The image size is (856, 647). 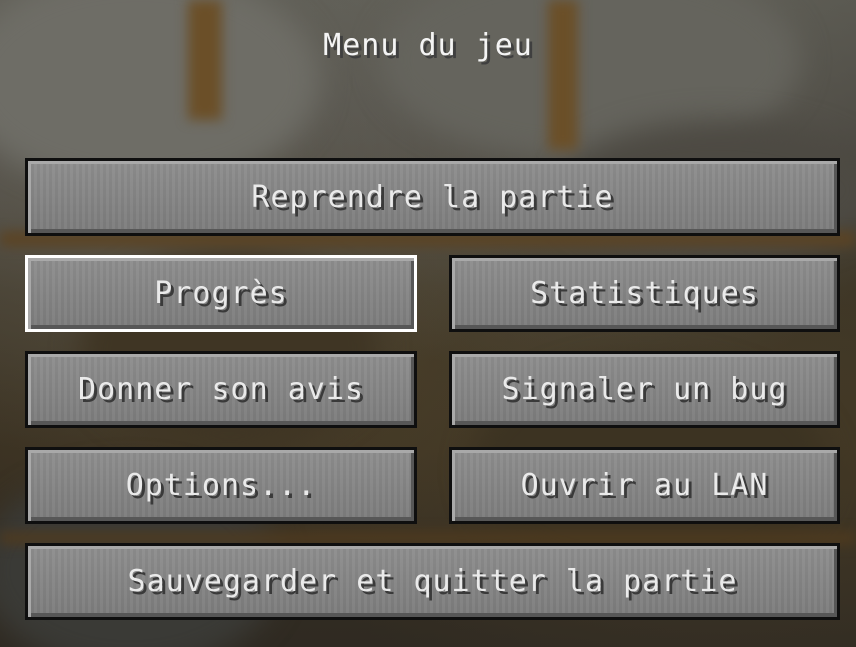 I want to click on give-feedback-button: Donner son avis, so click(x=221, y=389).